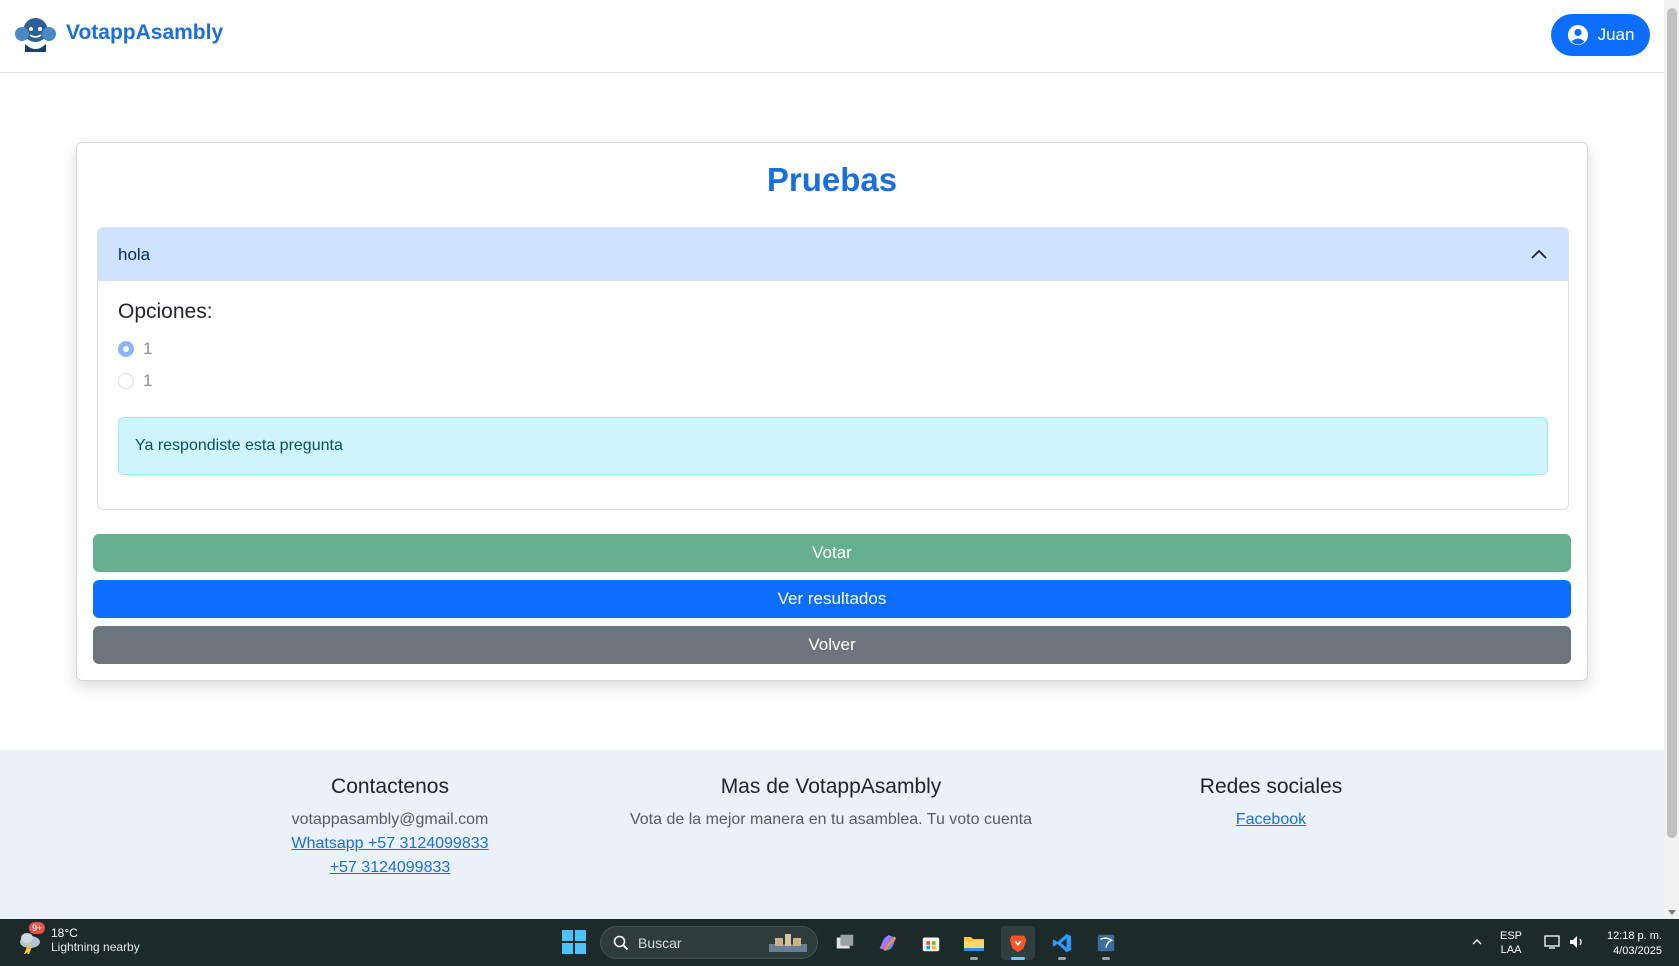 The width and height of the screenshot is (1679, 966). I want to click on phone-link: +57 3124099833, so click(390, 868).